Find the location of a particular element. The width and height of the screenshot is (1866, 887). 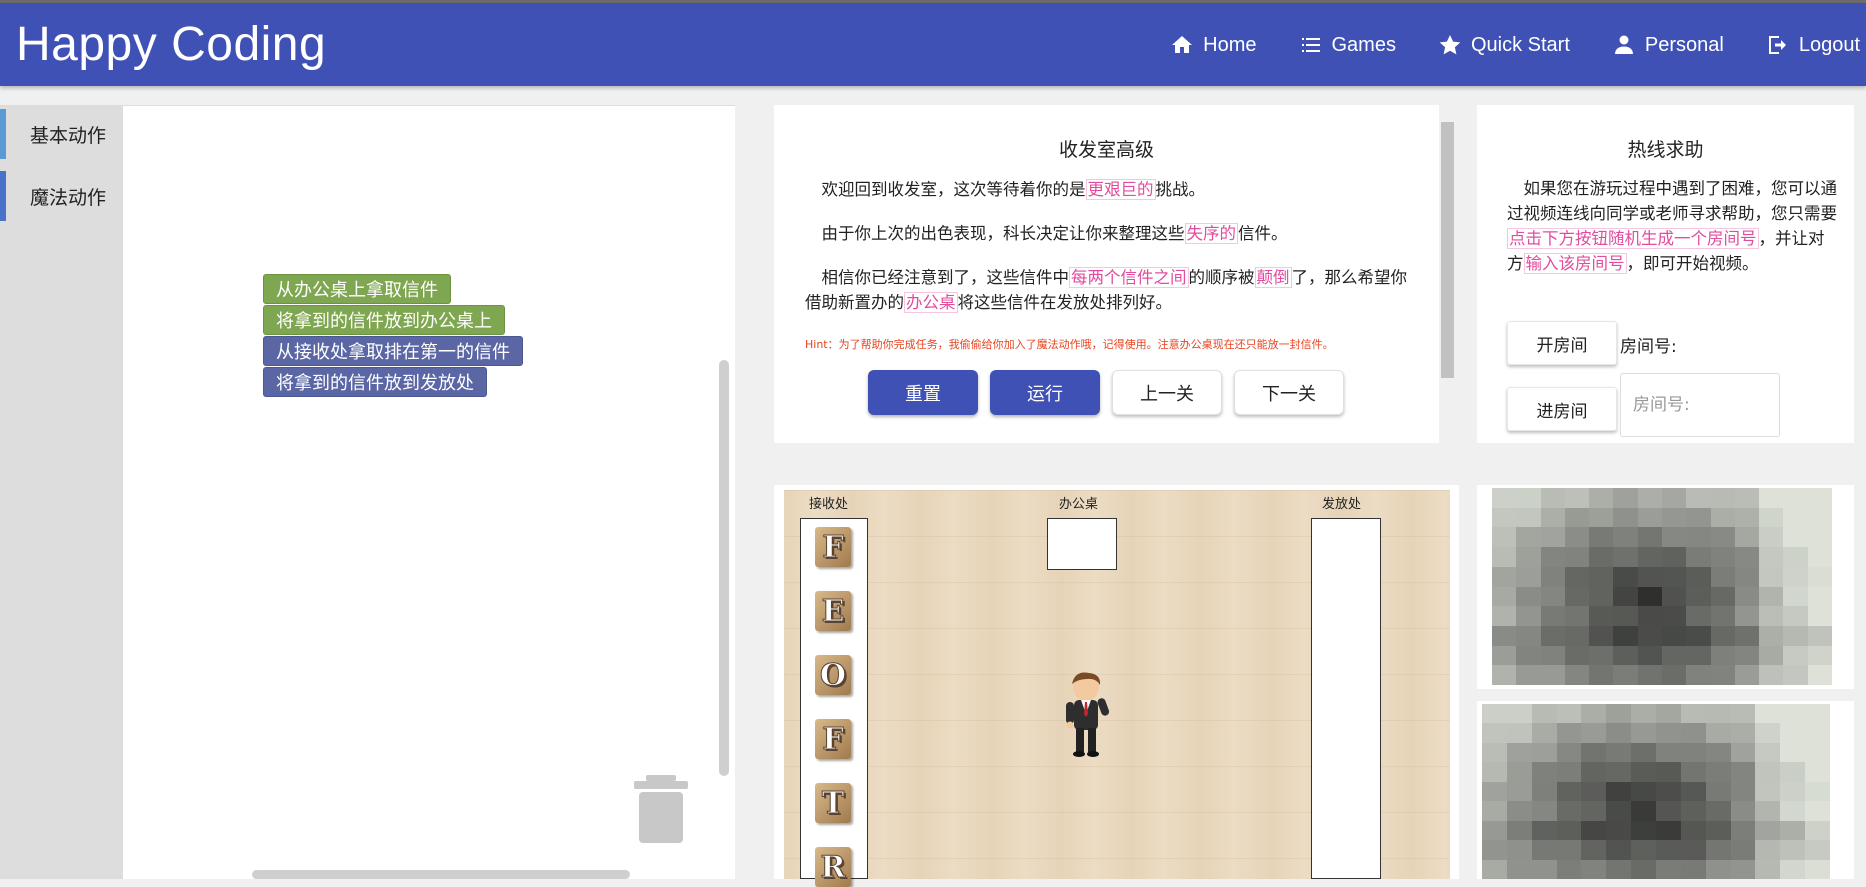

text-segment: 挑战。 is located at coordinates (1180, 189).